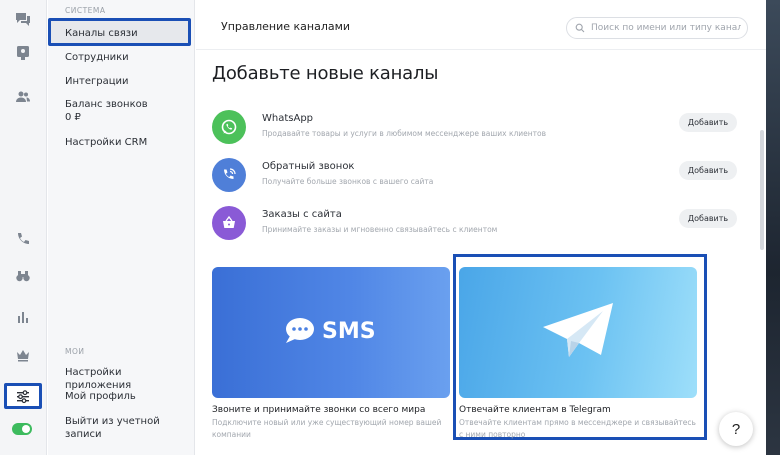 This screenshot has height=455, width=780. I want to click on search-box, so click(657, 28).